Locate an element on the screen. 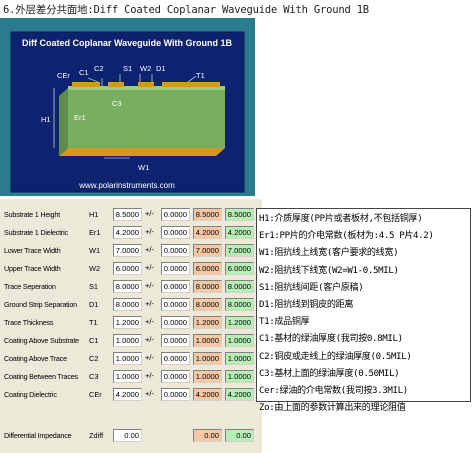  note-line: D1:阻抗线到铜皮的距离 is located at coordinates (306, 305).